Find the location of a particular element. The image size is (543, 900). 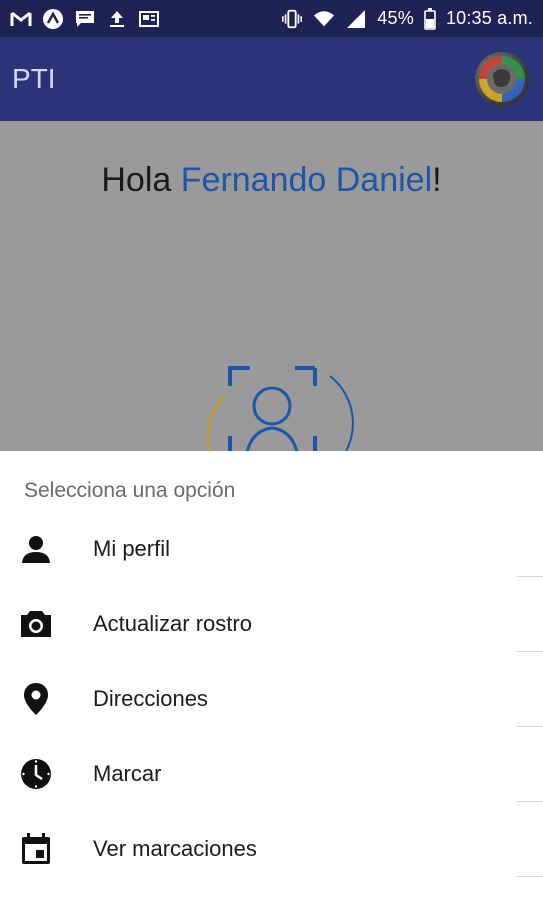

app-bar: PTI is located at coordinates (271, 79).